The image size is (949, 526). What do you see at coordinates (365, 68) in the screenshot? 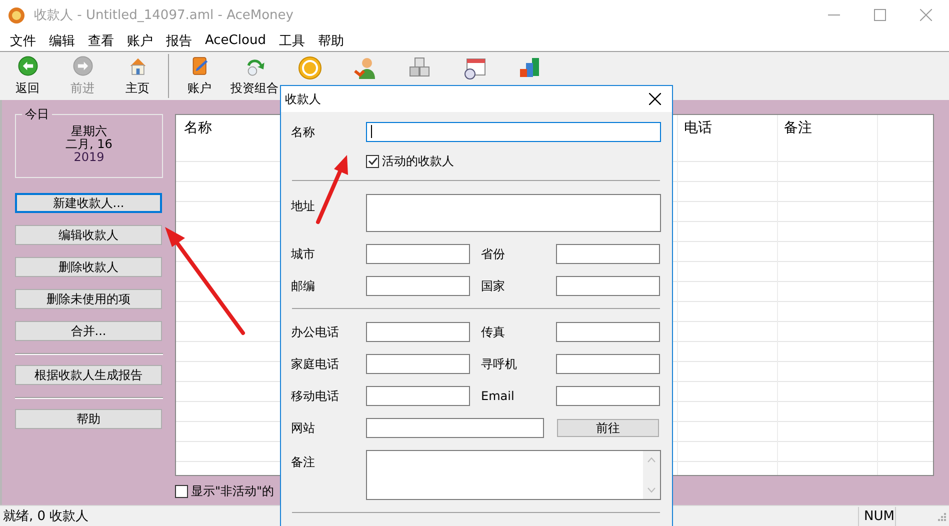
I see `person-icon` at bounding box center [365, 68].